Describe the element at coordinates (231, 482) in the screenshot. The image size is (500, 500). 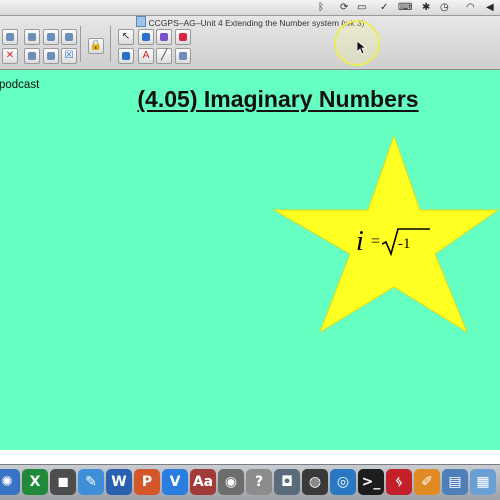
I see `dock-photo-booth-icon: ◉` at that location.